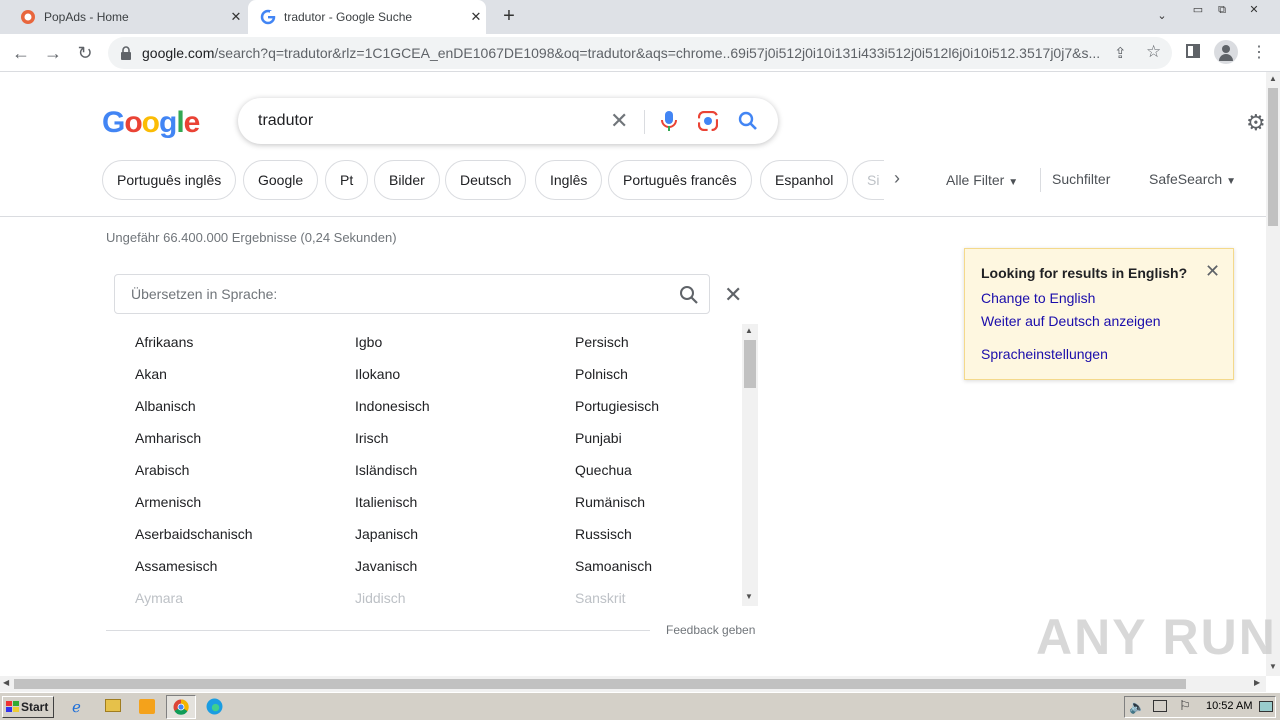 This screenshot has height=720, width=1280. What do you see at coordinates (1256, 123) in the screenshot?
I see `settings-gear-icon: ⚙` at bounding box center [1256, 123].